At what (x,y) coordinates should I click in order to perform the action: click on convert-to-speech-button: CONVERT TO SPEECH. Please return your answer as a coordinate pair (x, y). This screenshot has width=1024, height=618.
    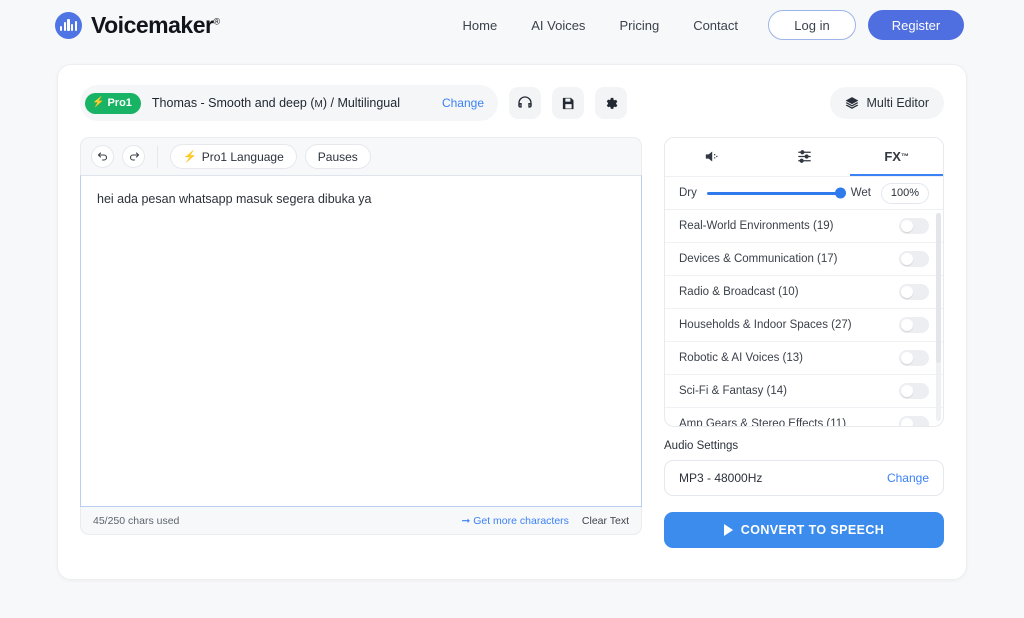
    Looking at the image, I should click on (804, 530).